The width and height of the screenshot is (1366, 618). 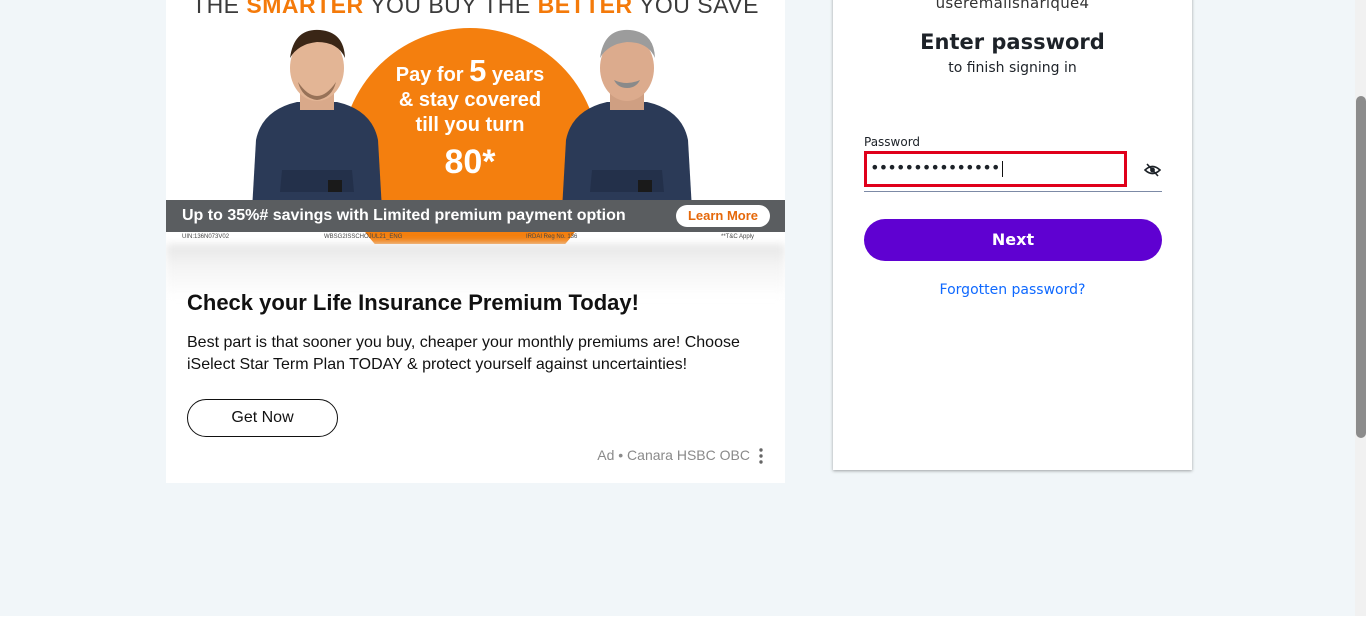 What do you see at coordinates (470, 100) in the screenshot?
I see `offer-line2: & stay covered` at bounding box center [470, 100].